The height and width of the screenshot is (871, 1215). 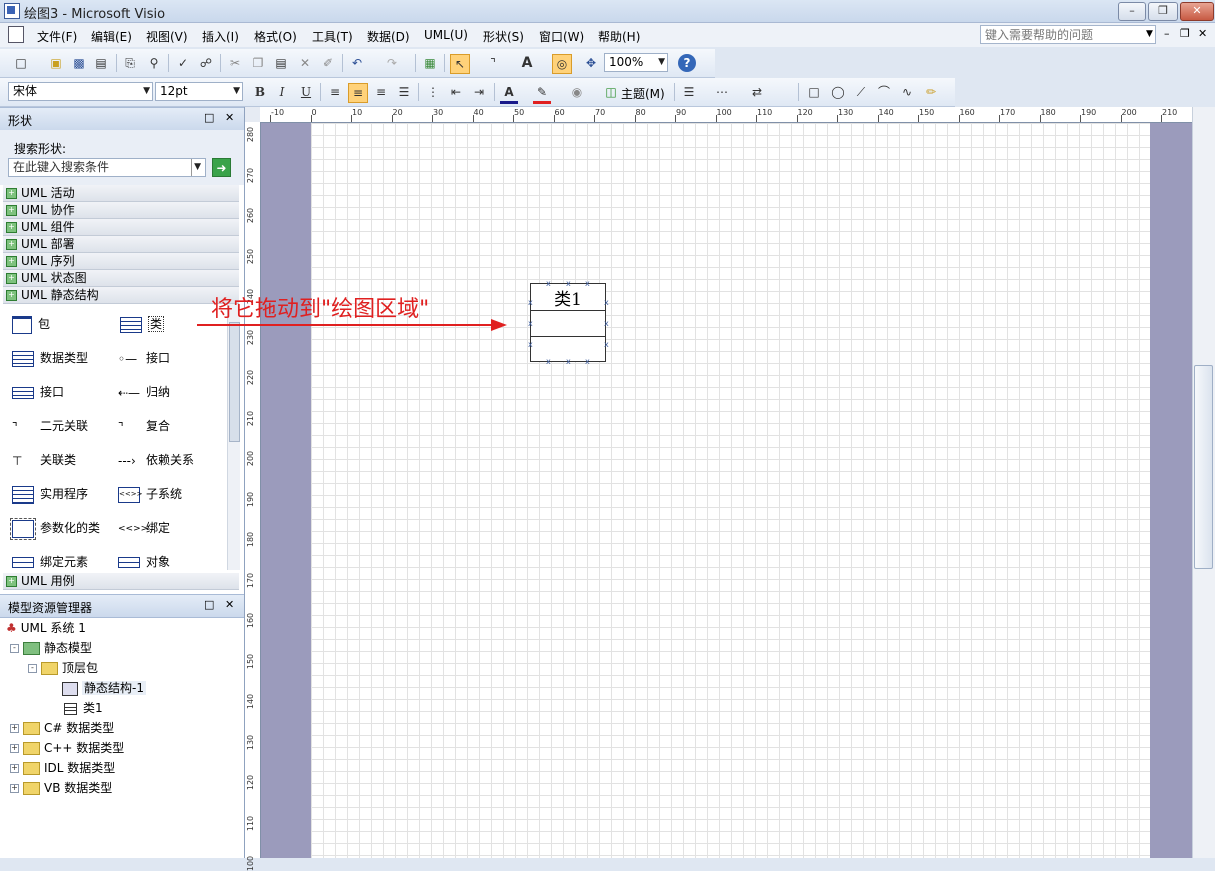 I want to click on underline-button: U, so click(x=306, y=92).